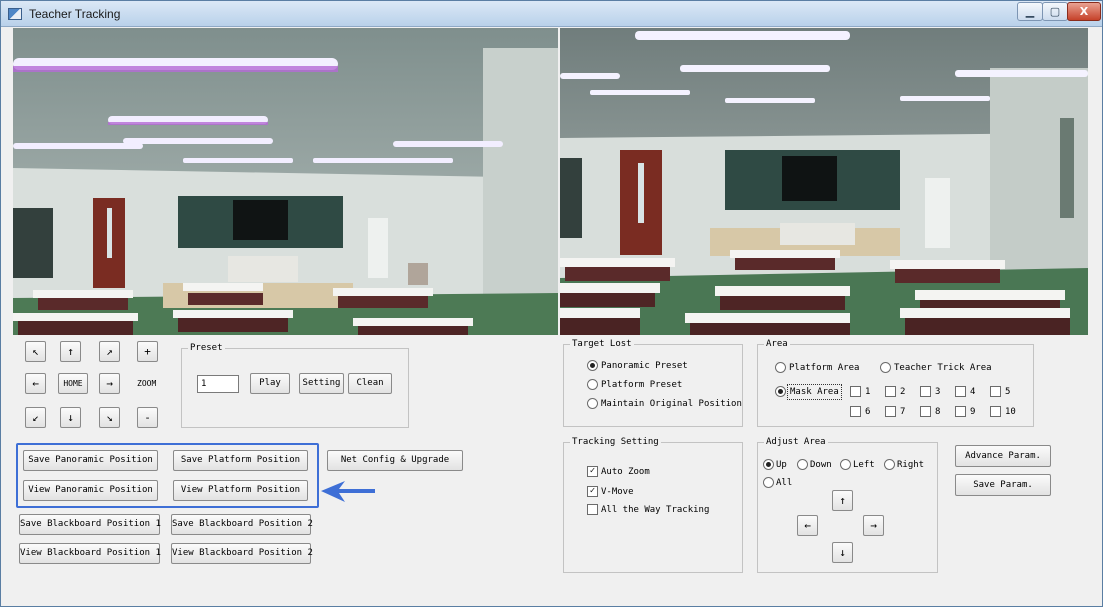 This screenshot has width=1103, height=607. I want to click on maximize-button: ▢, so click(1055, 11).